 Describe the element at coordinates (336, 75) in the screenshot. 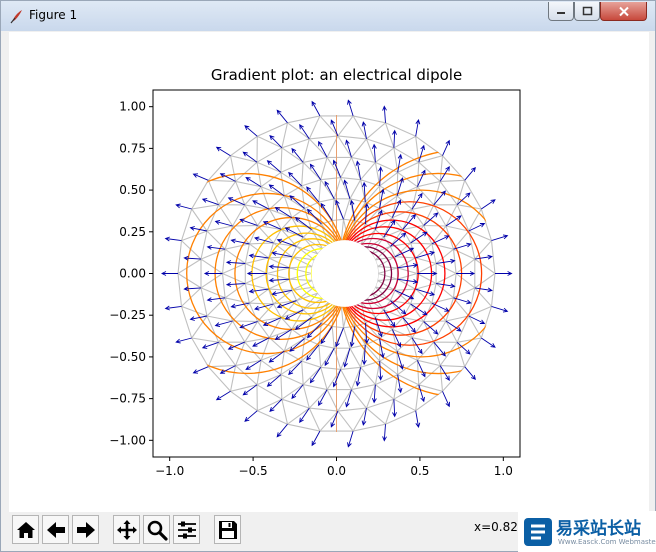

I see `chart-title: Gradient plot: an electrical dipole` at that location.